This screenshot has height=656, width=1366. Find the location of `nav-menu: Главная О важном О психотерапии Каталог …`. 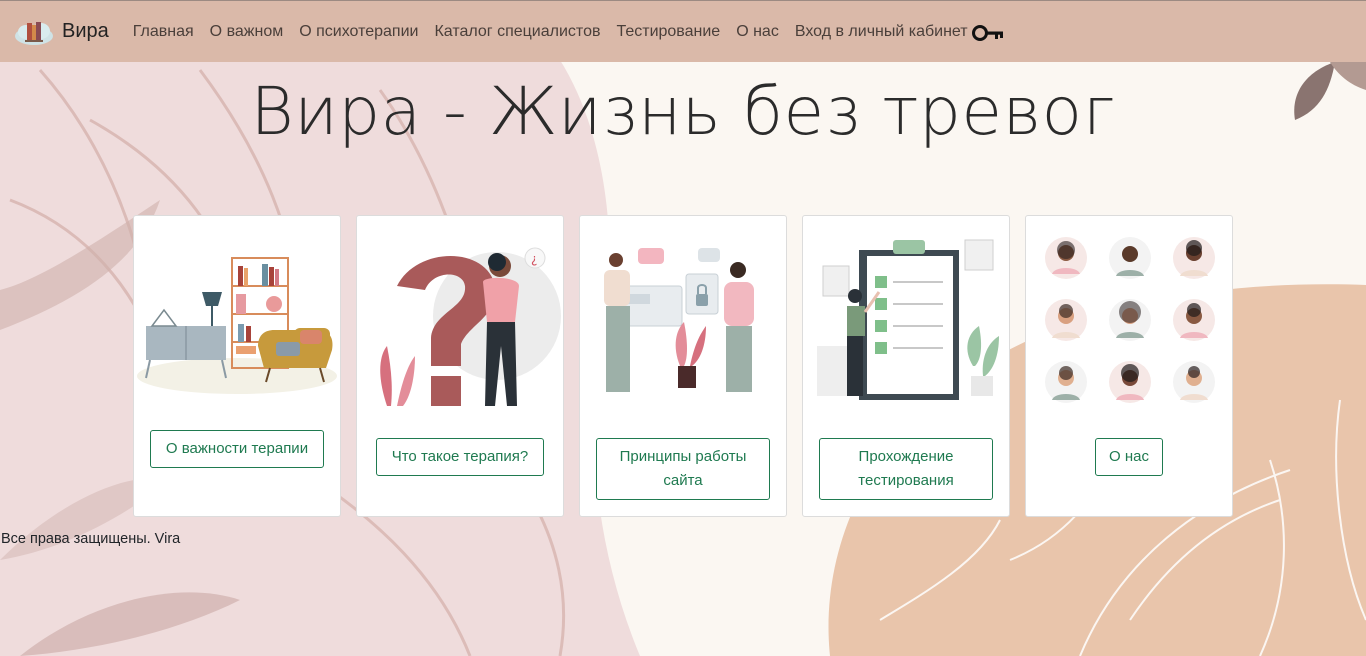

nav-menu: Главная О важном О психотерапии Каталог … is located at coordinates (576, 32).